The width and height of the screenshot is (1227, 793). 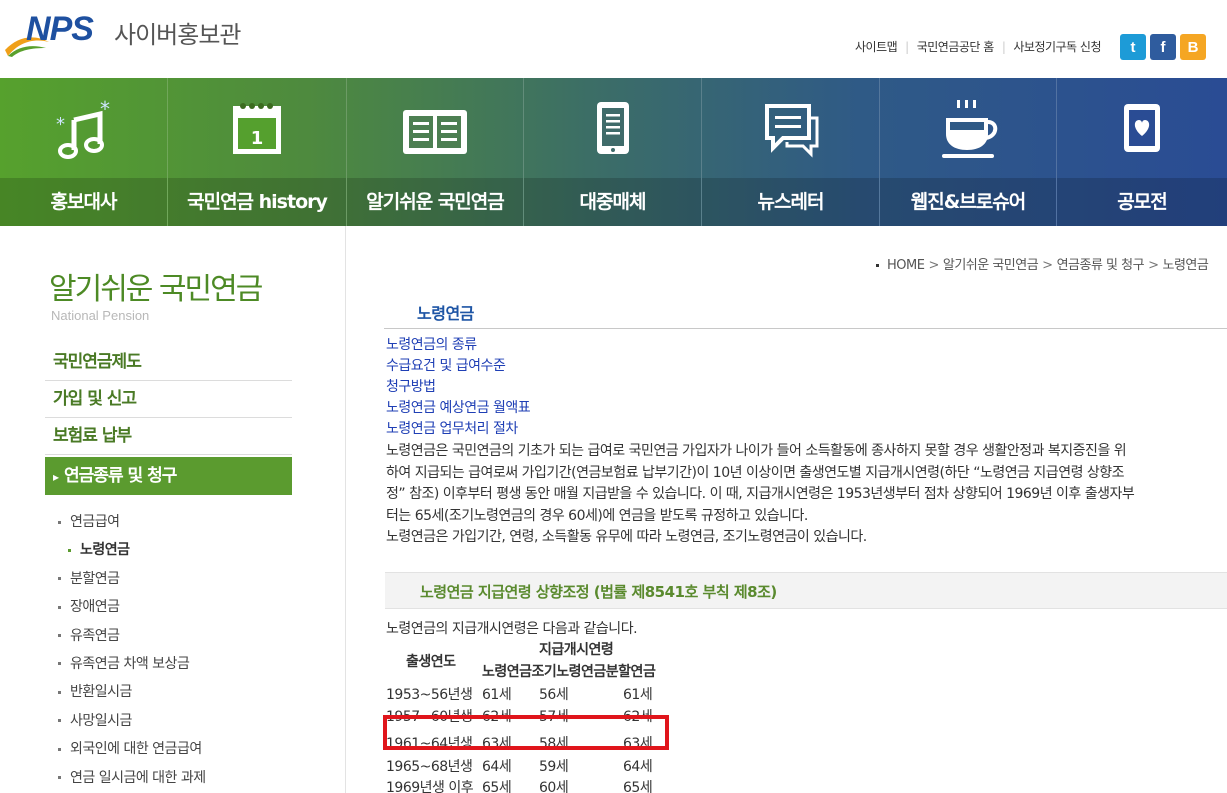 I want to click on nps-home-link: 국민연금공단 홈, so click(x=956, y=46).